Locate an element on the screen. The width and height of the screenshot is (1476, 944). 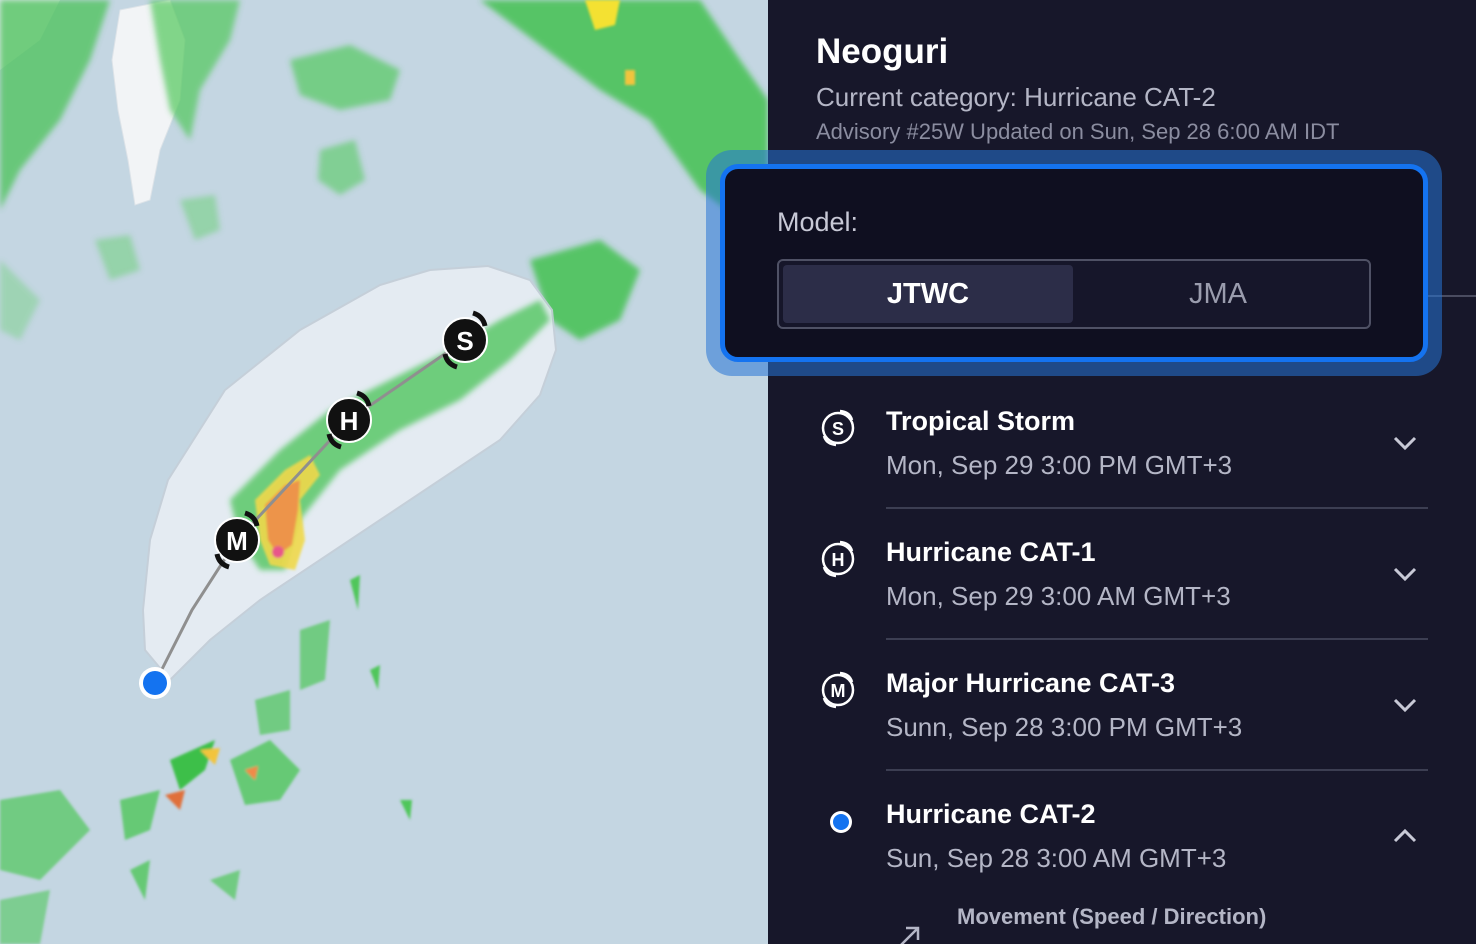
svg-text: M is located at coordinates (838, 691).